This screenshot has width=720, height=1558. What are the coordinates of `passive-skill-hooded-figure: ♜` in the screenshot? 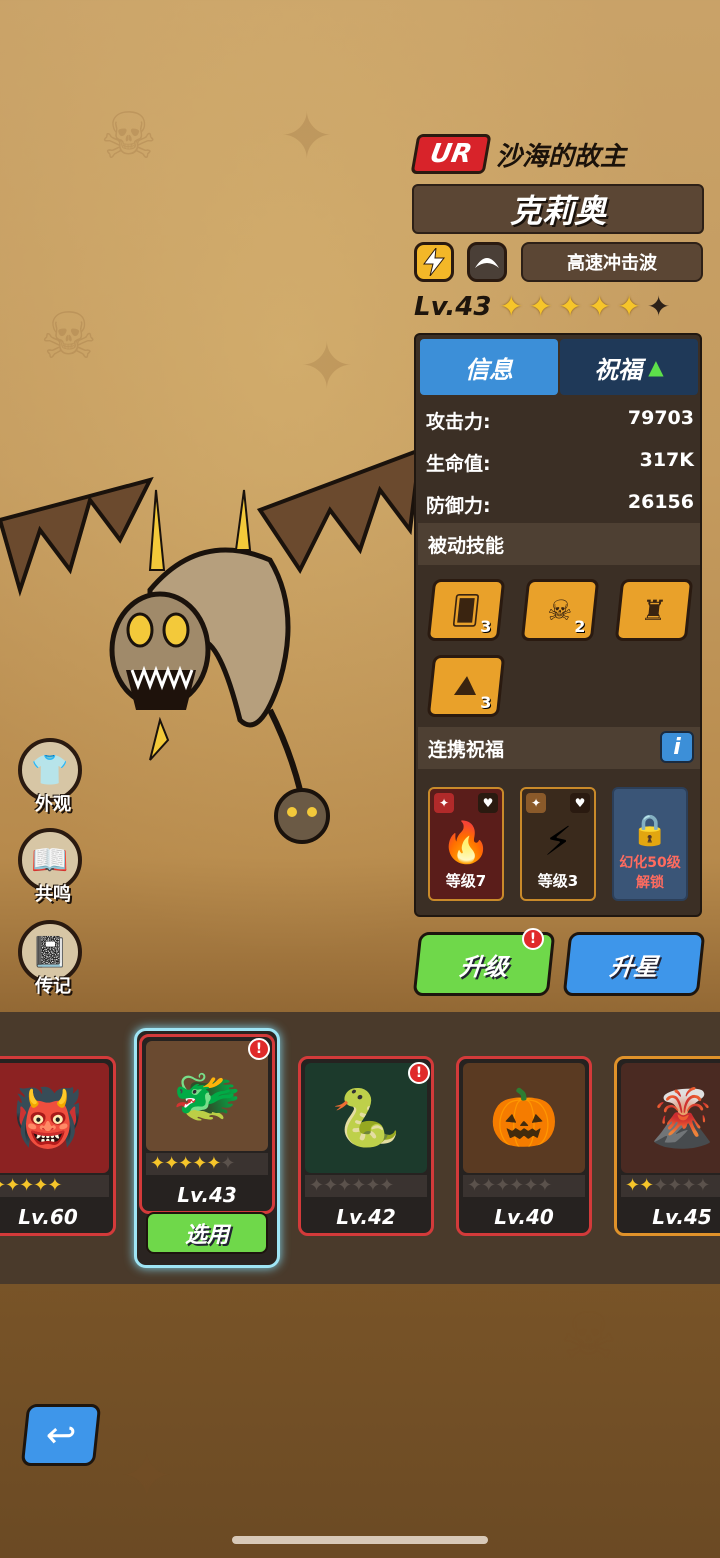 It's located at (654, 610).